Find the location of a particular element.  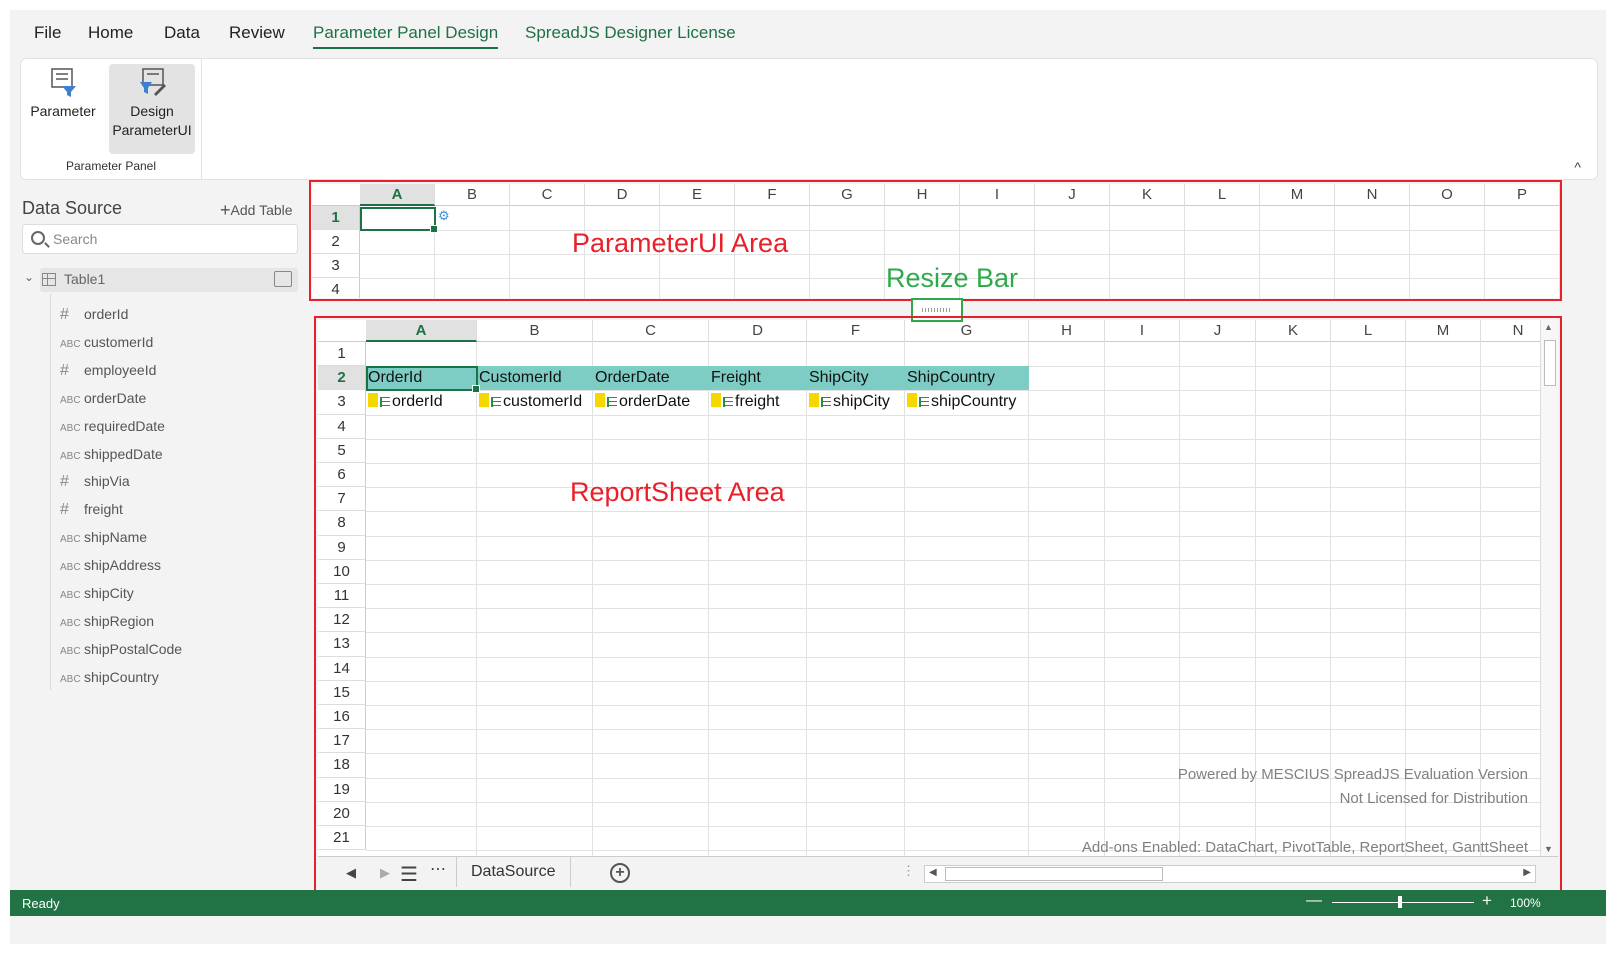

field-item: ABC orderDate is located at coordinates (103, 401).